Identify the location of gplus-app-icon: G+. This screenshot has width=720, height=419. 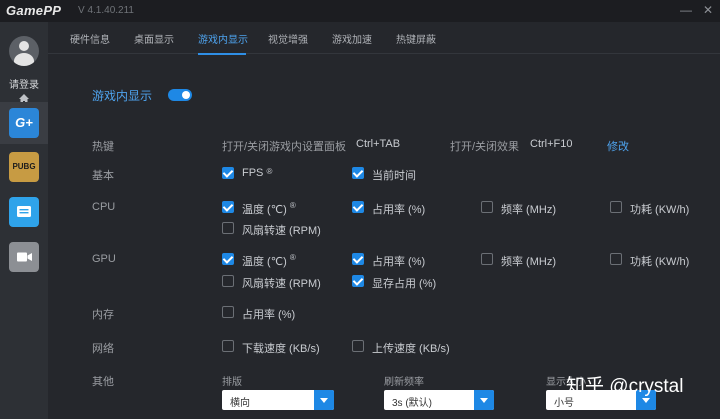
(24, 123).